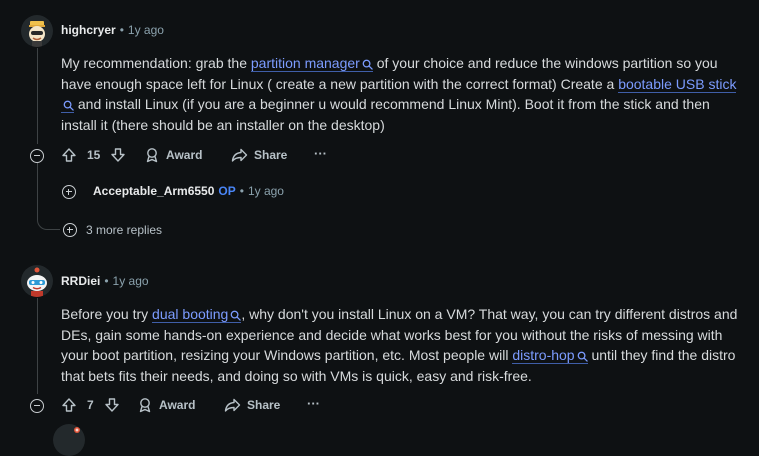 The height and width of the screenshot is (456, 759). I want to click on more-replies-icon, so click(70, 230).